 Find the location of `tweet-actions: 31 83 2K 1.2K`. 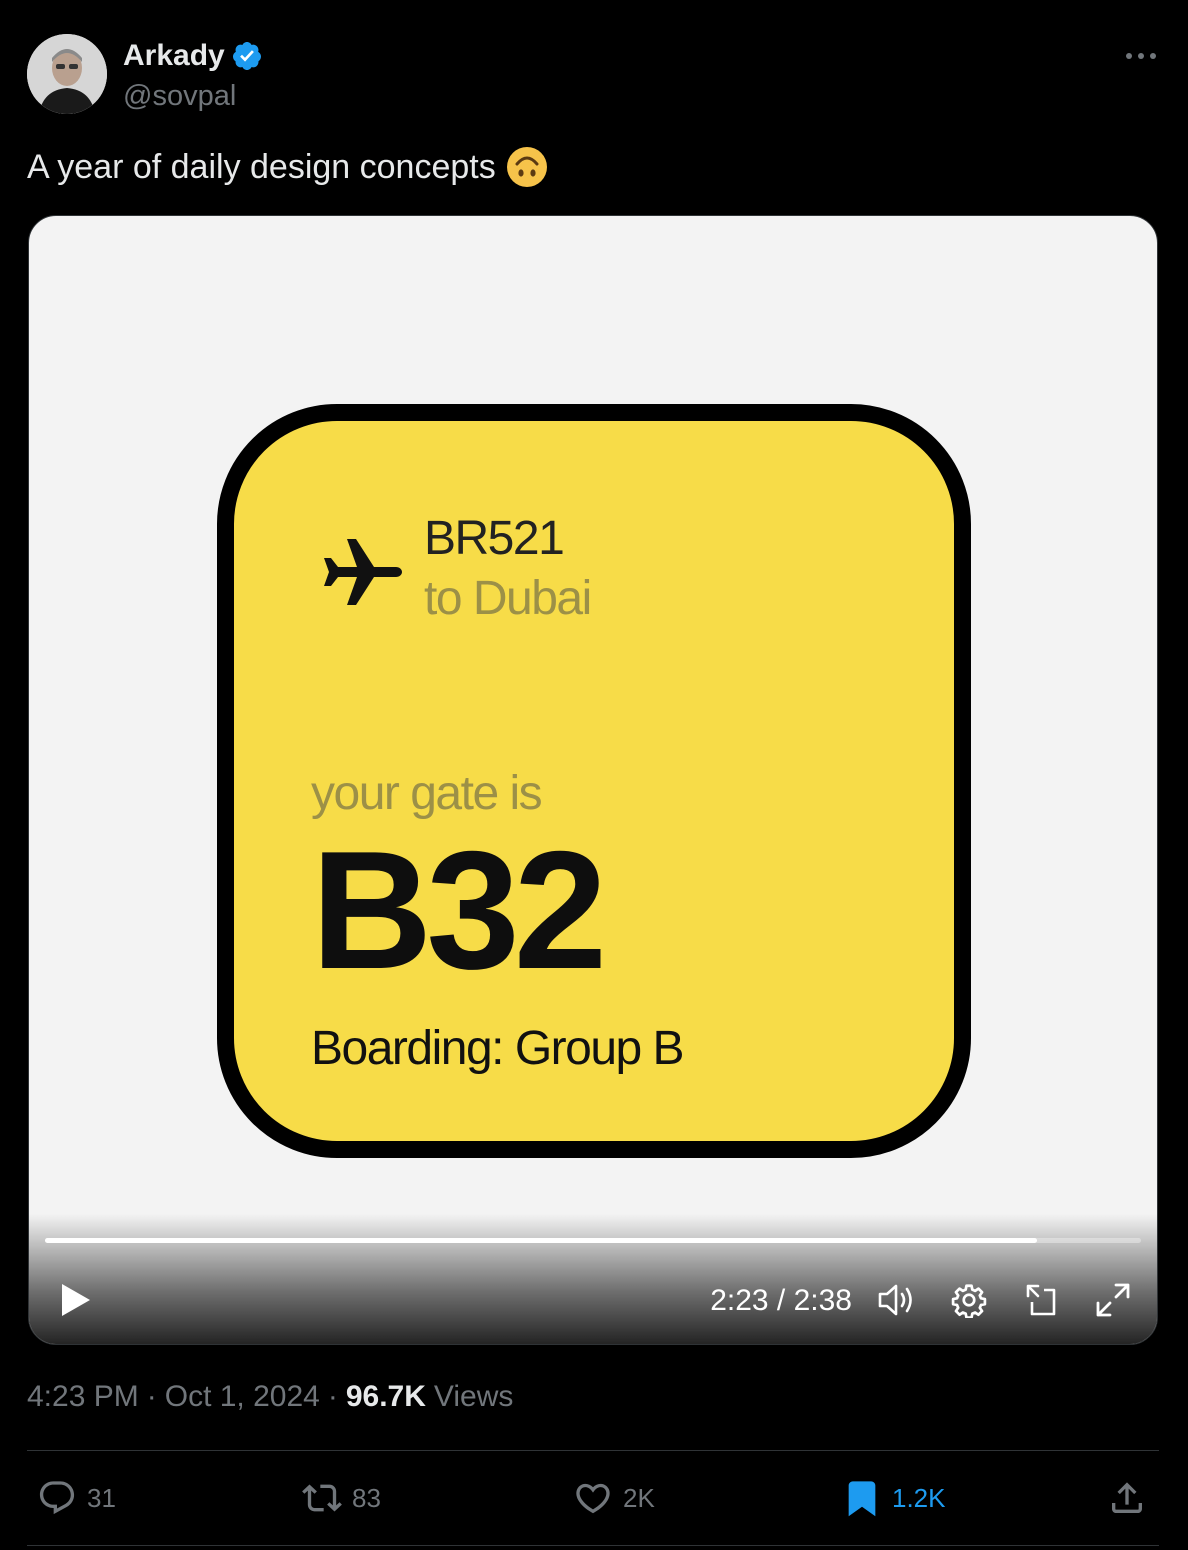

tweet-actions: 31 83 2K 1.2K is located at coordinates (593, 1498).